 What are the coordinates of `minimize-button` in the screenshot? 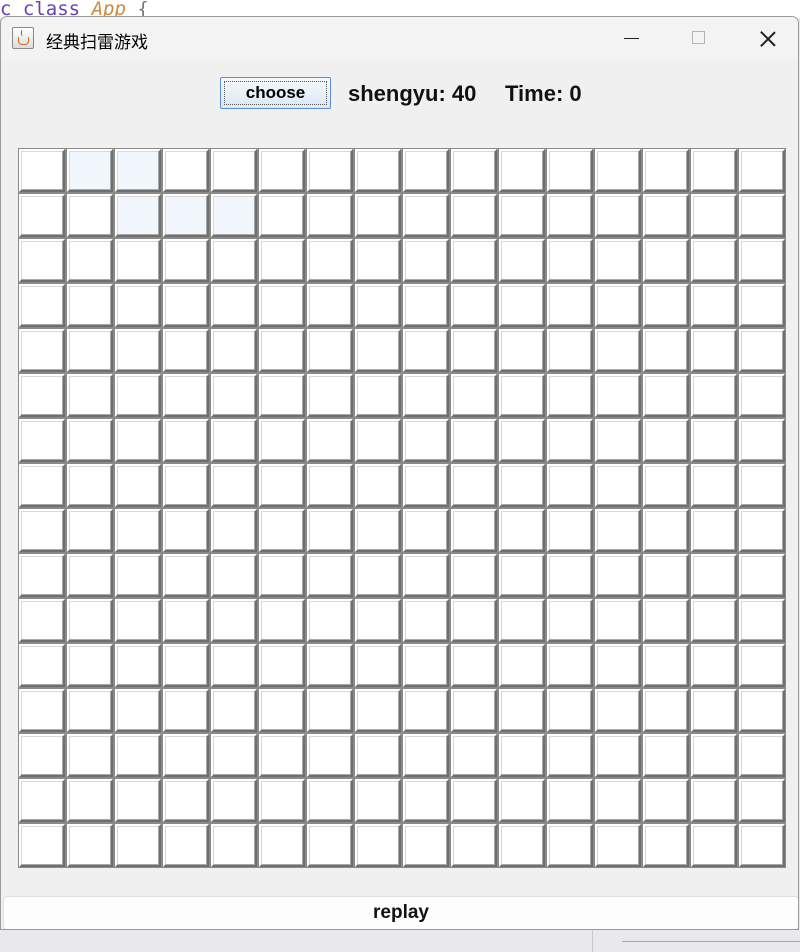 It's located at (631, 39).